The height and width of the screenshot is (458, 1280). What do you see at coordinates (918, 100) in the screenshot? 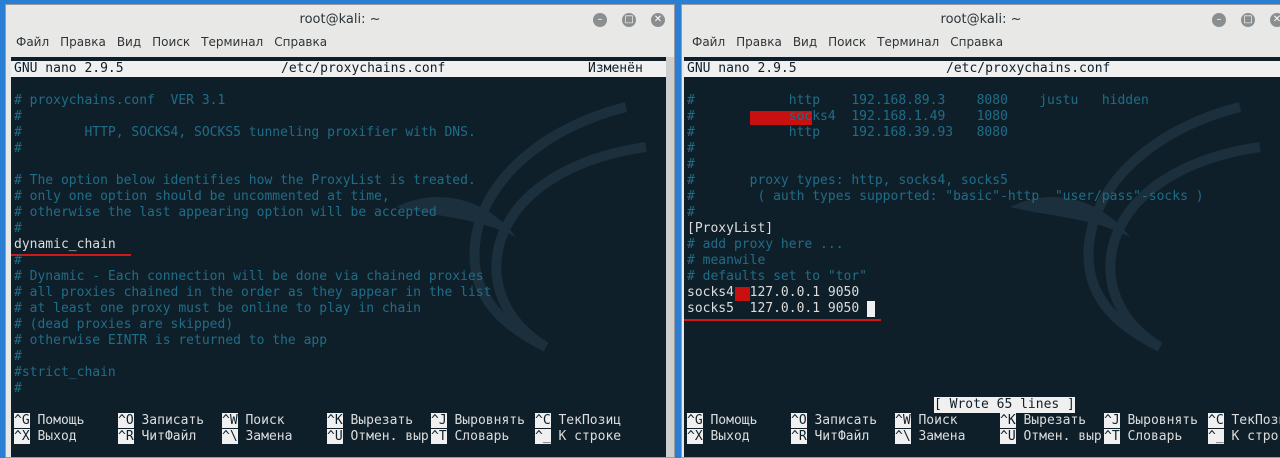
I see `code-line: # http 192.168.89.3 8080 justu hidden` at bounding box center [918, 100].